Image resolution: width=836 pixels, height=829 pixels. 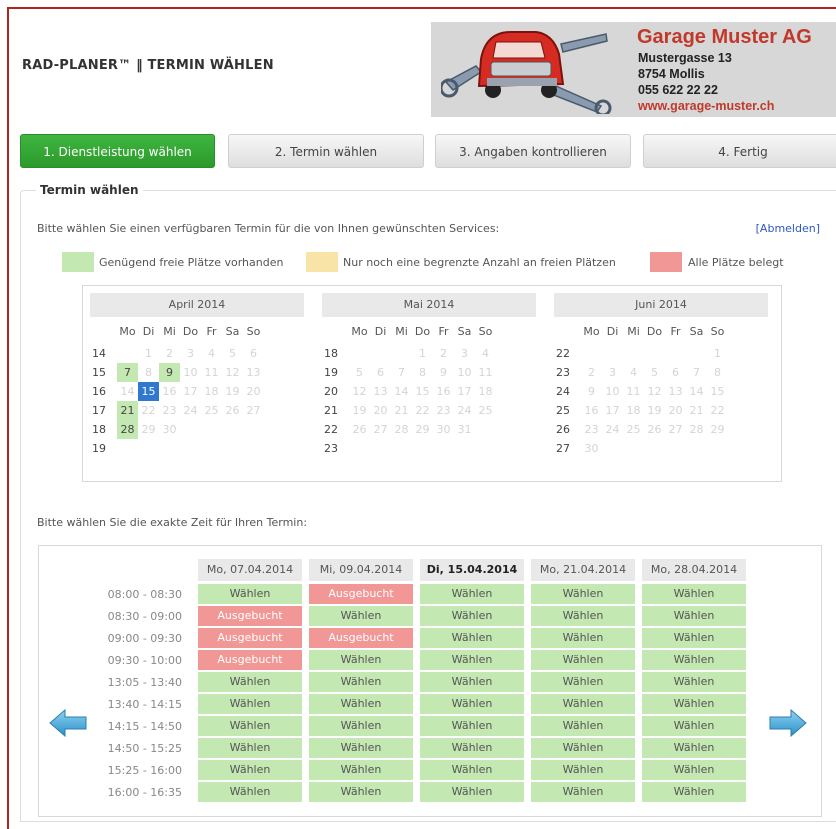 I want to click on date-column-header: Mi, 09.04.2014, so click(x=361, y=570).